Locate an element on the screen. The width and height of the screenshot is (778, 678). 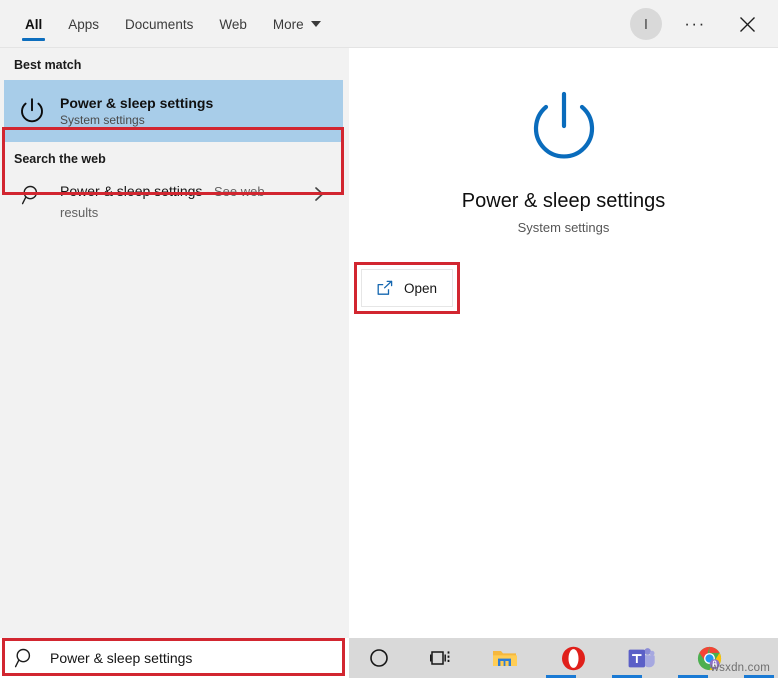
more-options-icon: ··· is located at coordinates (695, 24).